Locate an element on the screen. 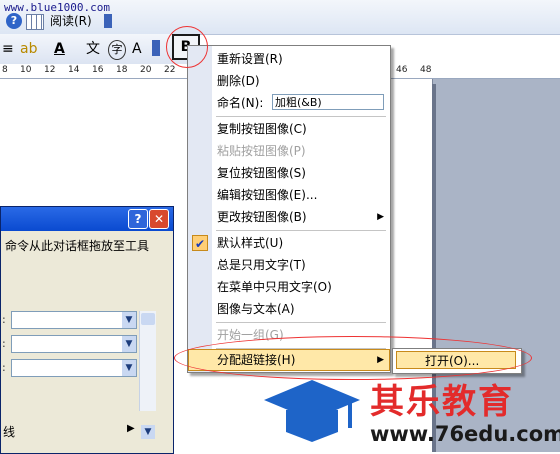 The height and width of the screenshot is (454, 560). menu-item-copy-image: 复制按钮图像(C) is located at coordinates (289, 129).